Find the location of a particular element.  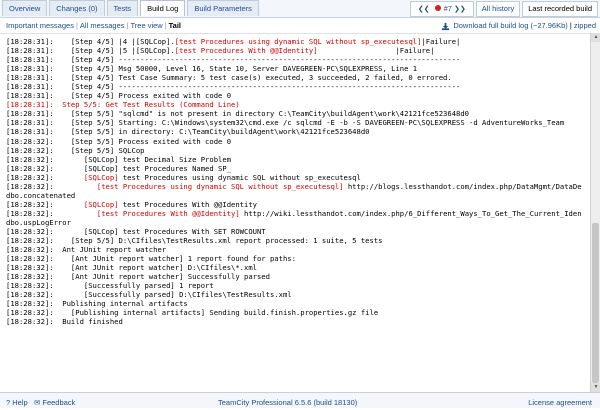

license-agreement-link: License agreement is located at coordinates (560, 402).